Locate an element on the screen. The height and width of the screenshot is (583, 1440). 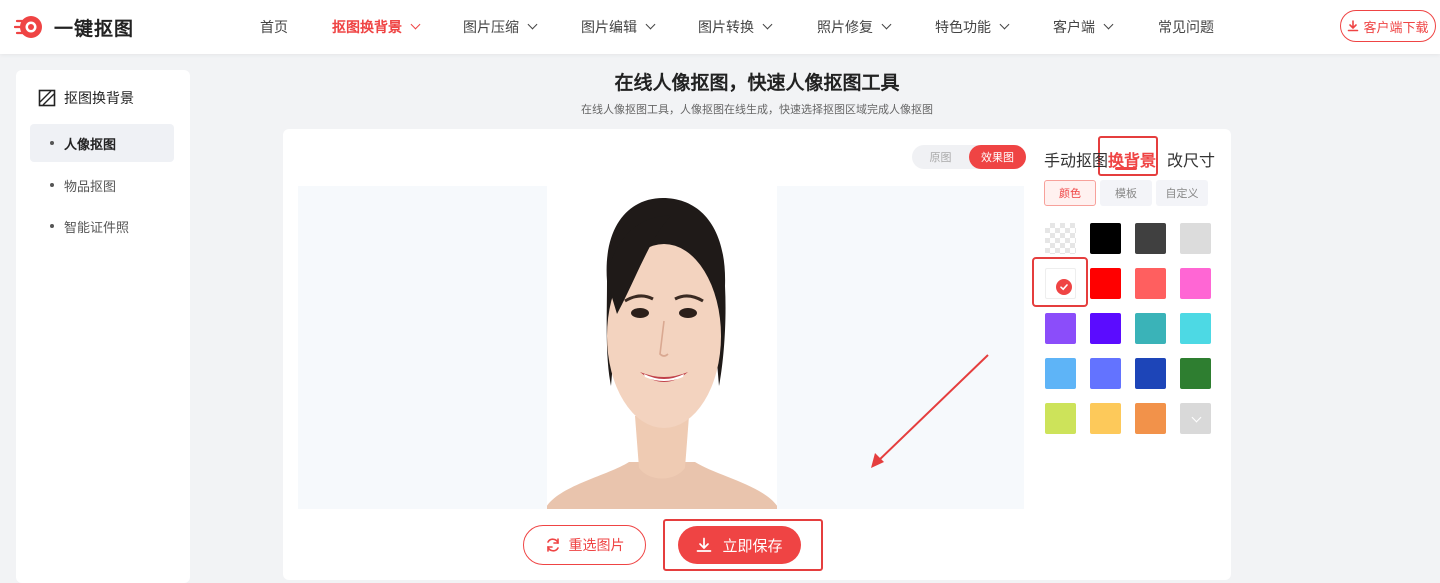
sidebar-item-label: 人像抠图 is located at coordinates (90, 145).